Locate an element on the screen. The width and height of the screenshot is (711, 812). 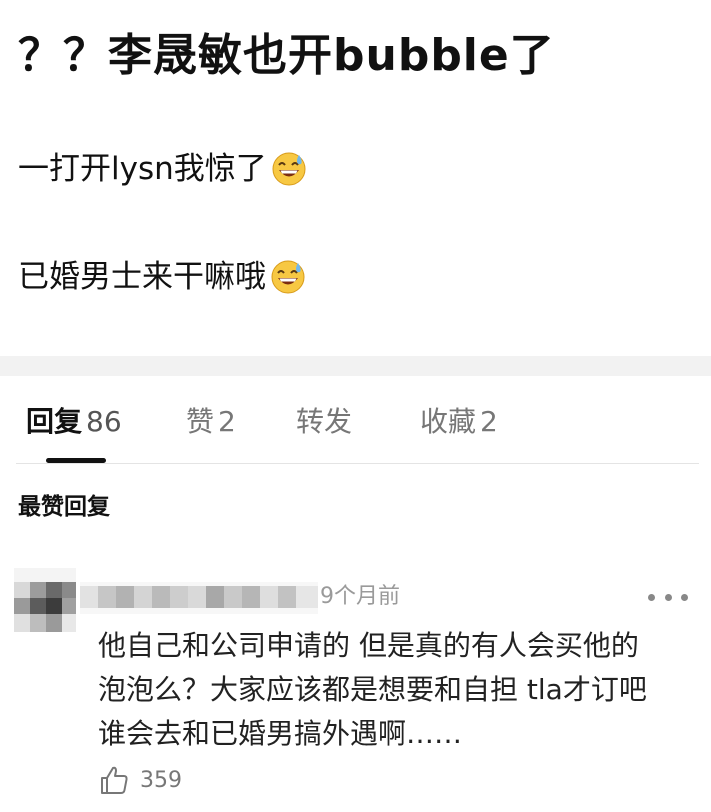
post-line-text: 一打开lysn我惊了 is located at coordinates (142, 169).